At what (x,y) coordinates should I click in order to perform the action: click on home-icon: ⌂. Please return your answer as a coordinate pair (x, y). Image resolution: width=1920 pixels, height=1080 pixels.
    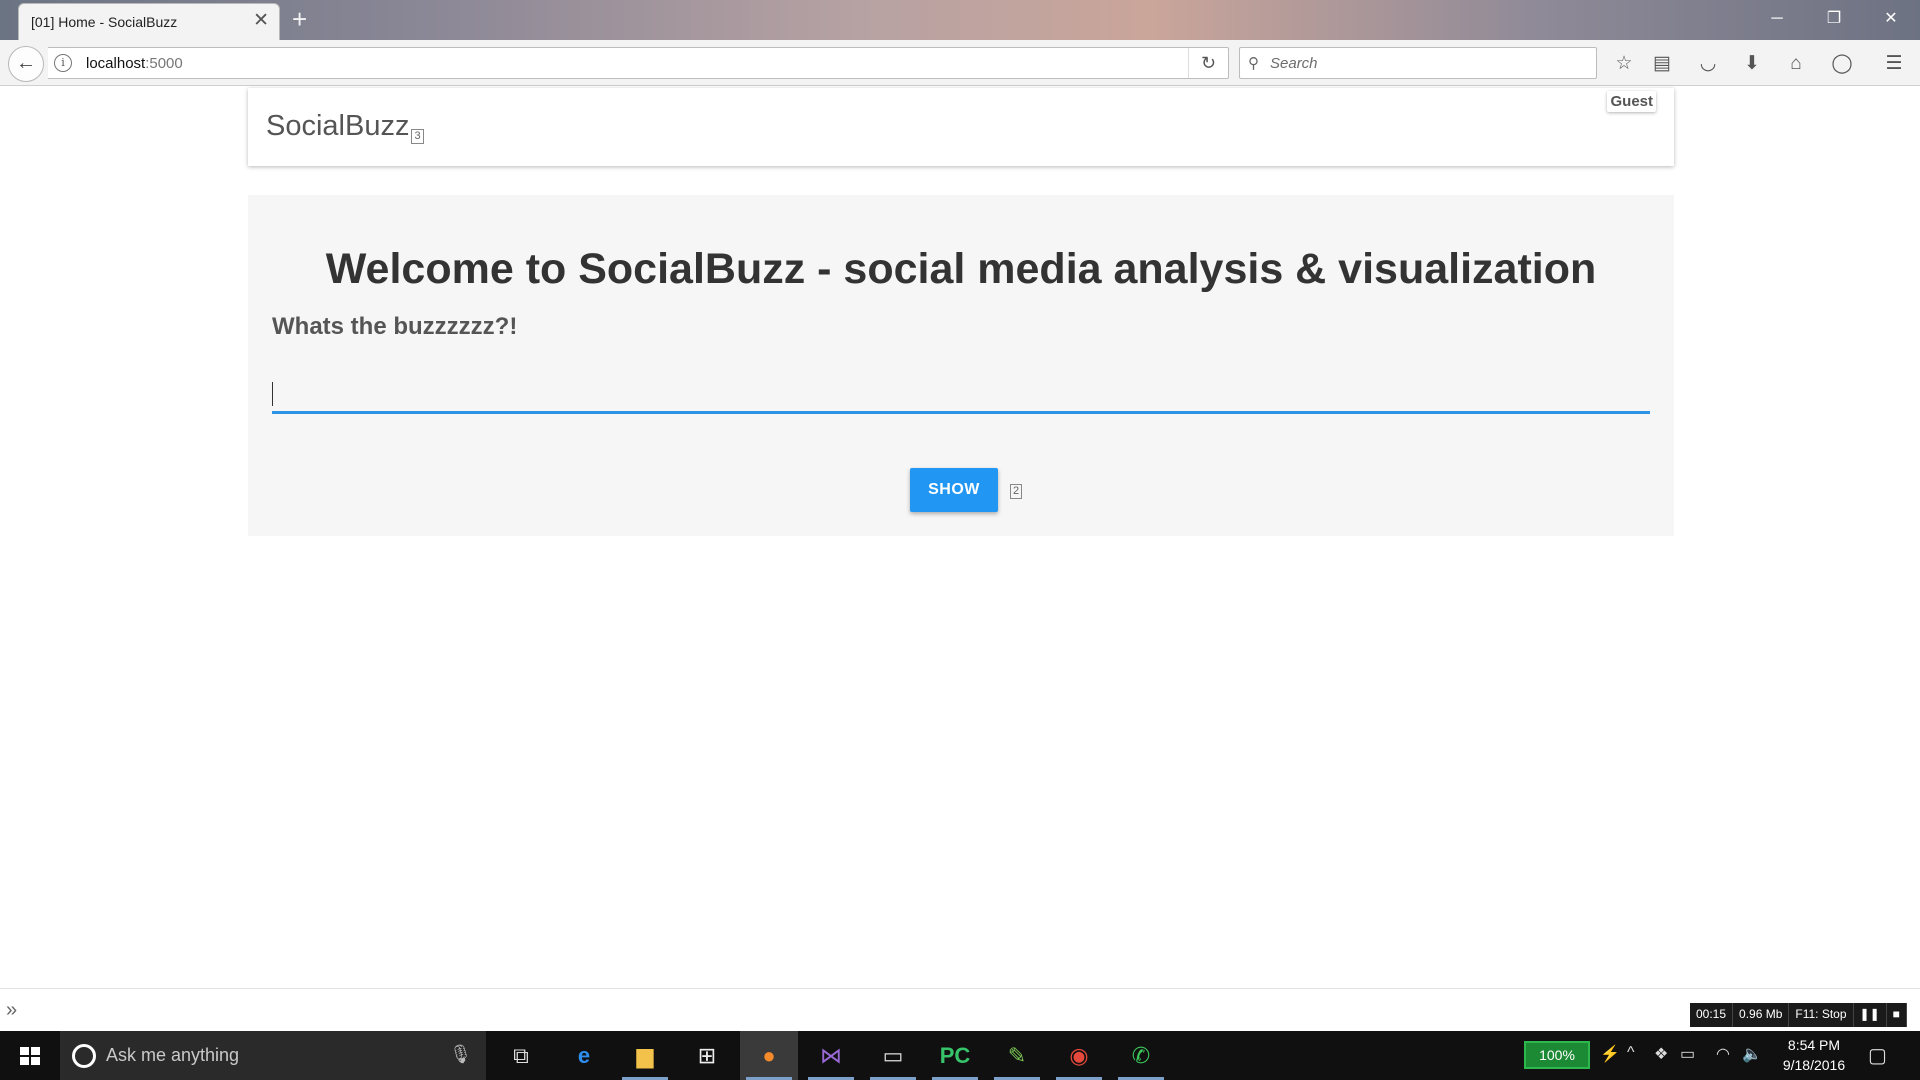
    Looking at the image, I should click on (1796, 64).